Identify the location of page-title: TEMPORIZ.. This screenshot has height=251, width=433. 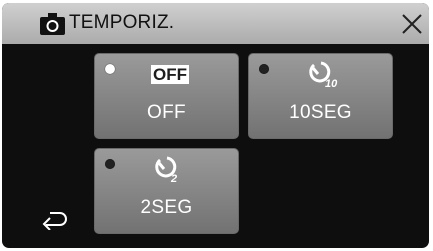
(122, 22).